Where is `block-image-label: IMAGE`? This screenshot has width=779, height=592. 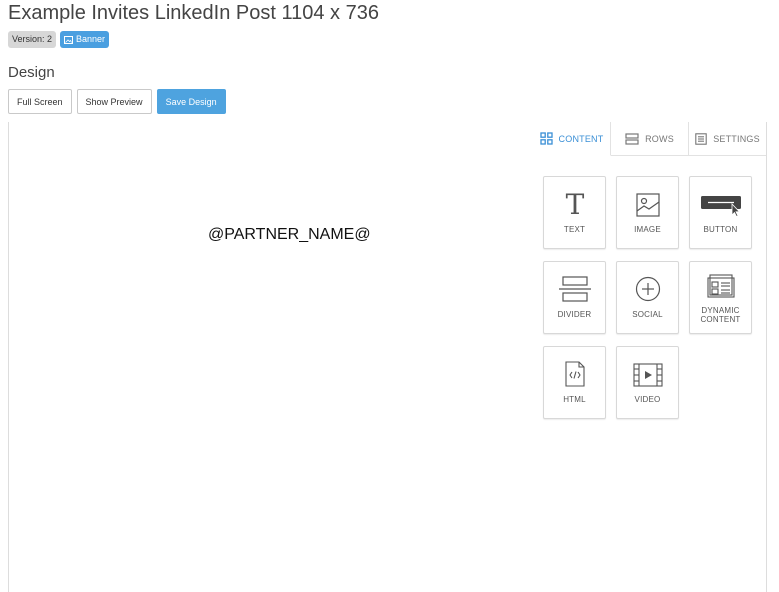 block-image-label: IMAGE is located at coordinates (647, 229).